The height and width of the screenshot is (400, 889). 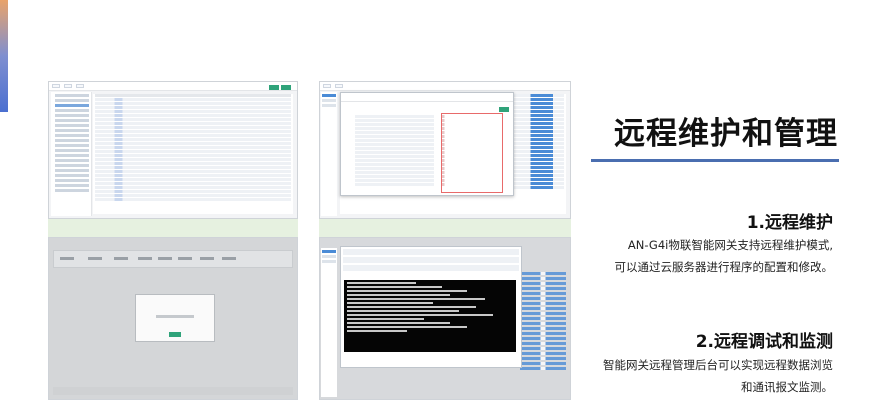 What do you see at coordinates (280, 87) in the screenshot?
I see `mini-buttons` at bounding box center [280, 87].